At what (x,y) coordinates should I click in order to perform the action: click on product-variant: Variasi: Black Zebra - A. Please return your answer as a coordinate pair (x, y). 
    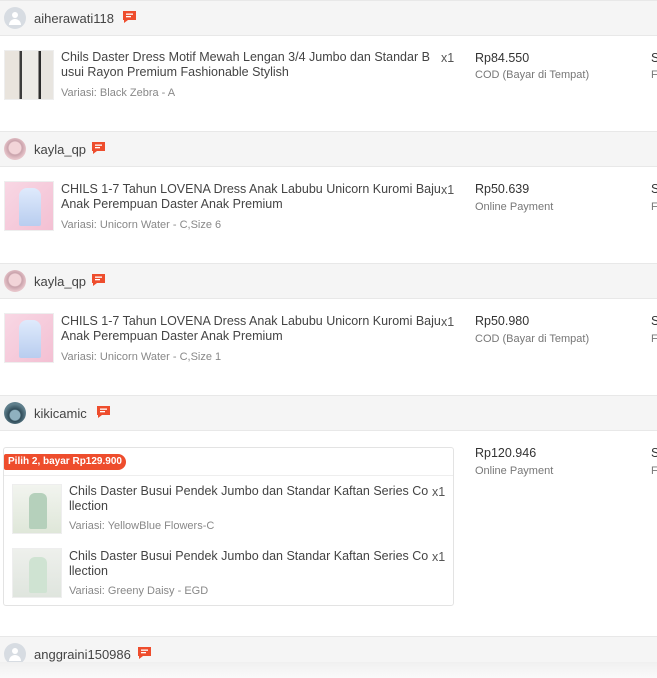
    Looking at the image, I should click on (118, 93).